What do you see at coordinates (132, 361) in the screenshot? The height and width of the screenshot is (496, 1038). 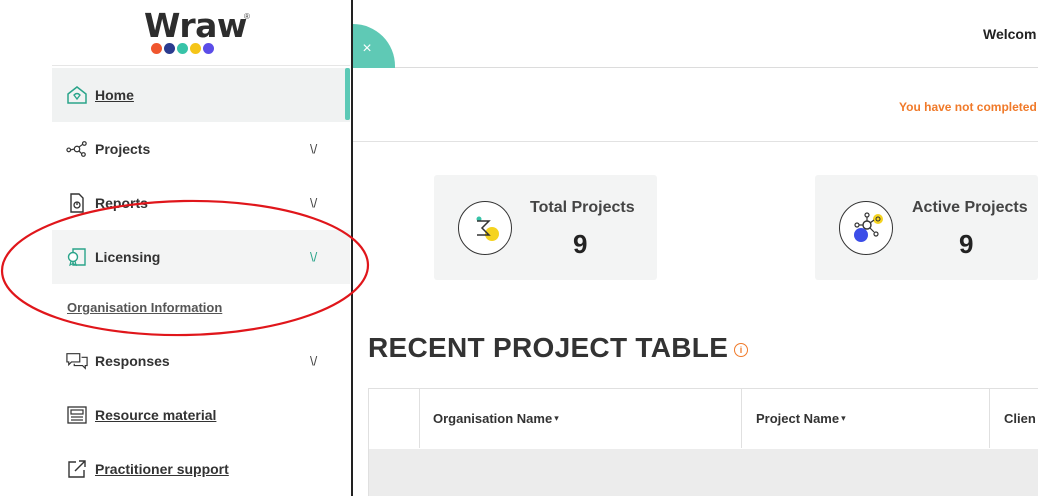 I see `sidebar-item-label: Responses` at bounding box center [132, 361].